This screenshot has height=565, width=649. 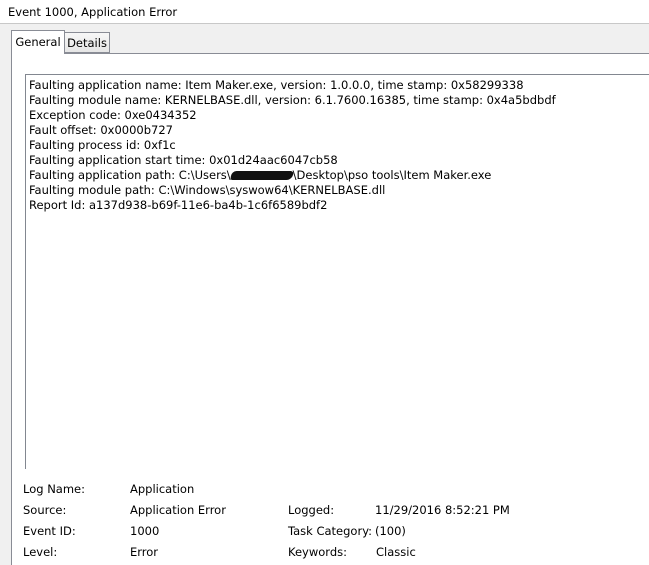 I want to click on level-value: Error, so click(x=144, y=552).